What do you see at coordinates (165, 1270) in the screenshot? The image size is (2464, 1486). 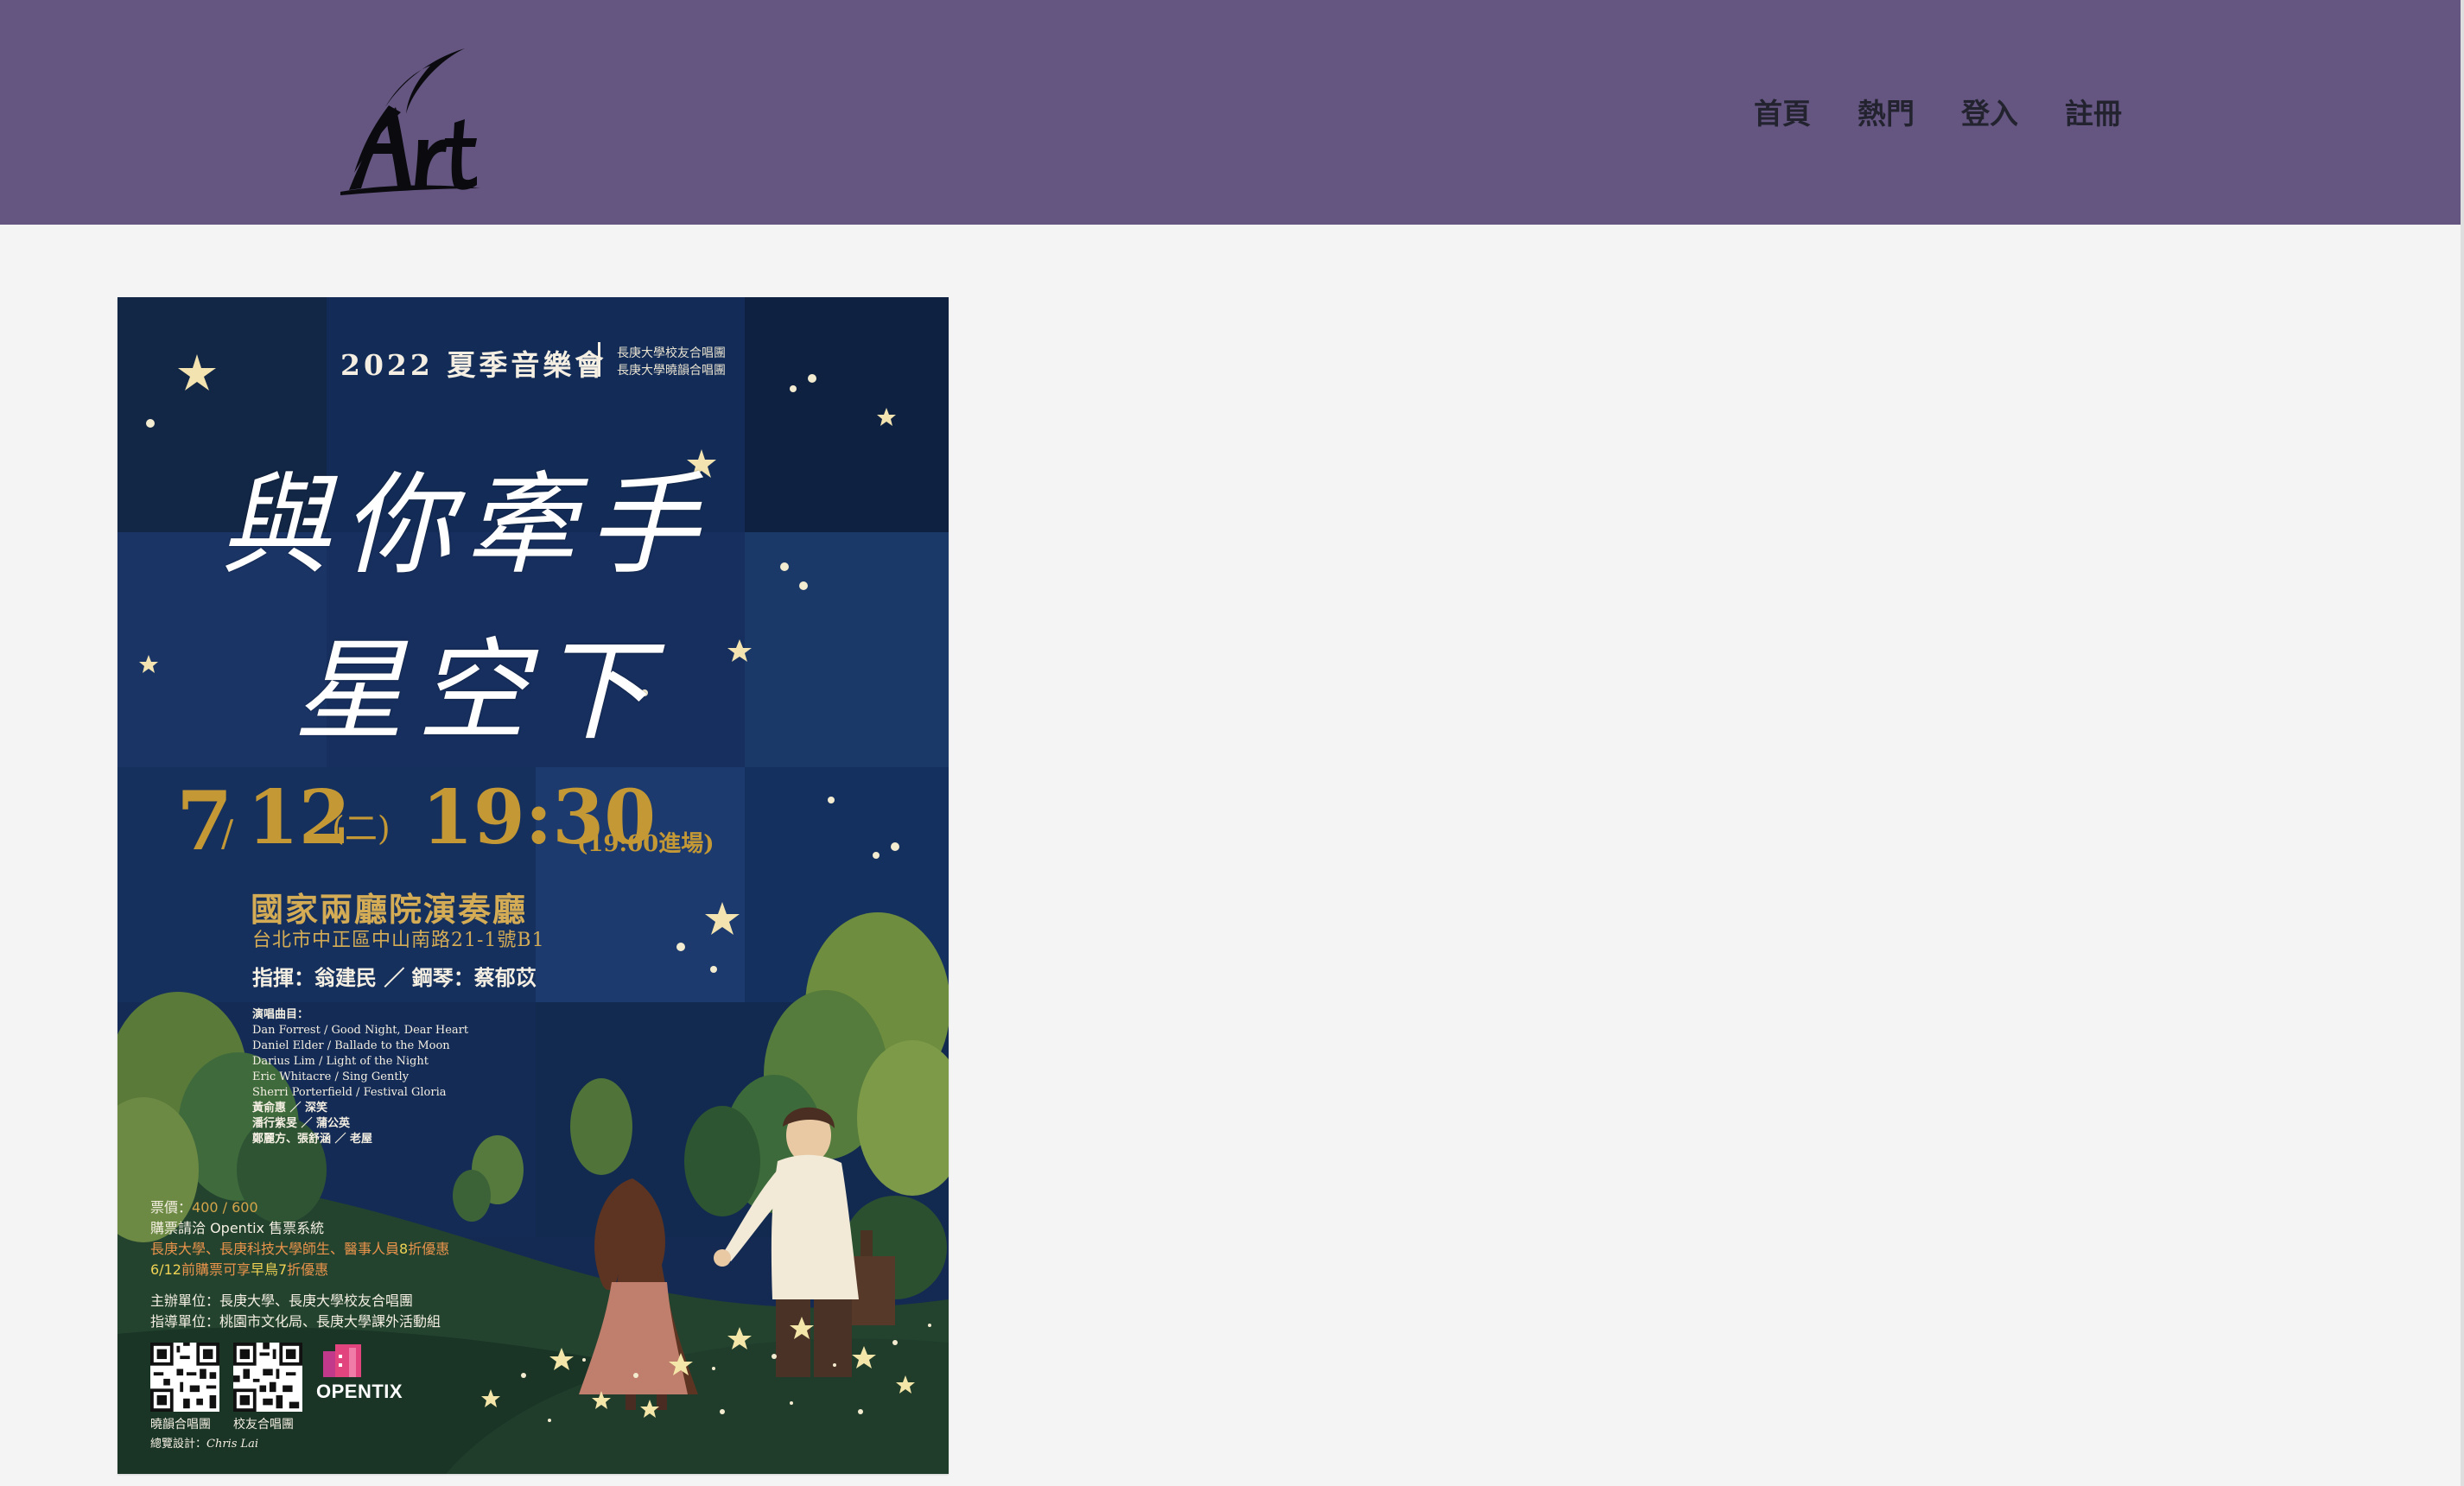 I see `discount2-date: 6/12` at bounding box center [165, 1270].